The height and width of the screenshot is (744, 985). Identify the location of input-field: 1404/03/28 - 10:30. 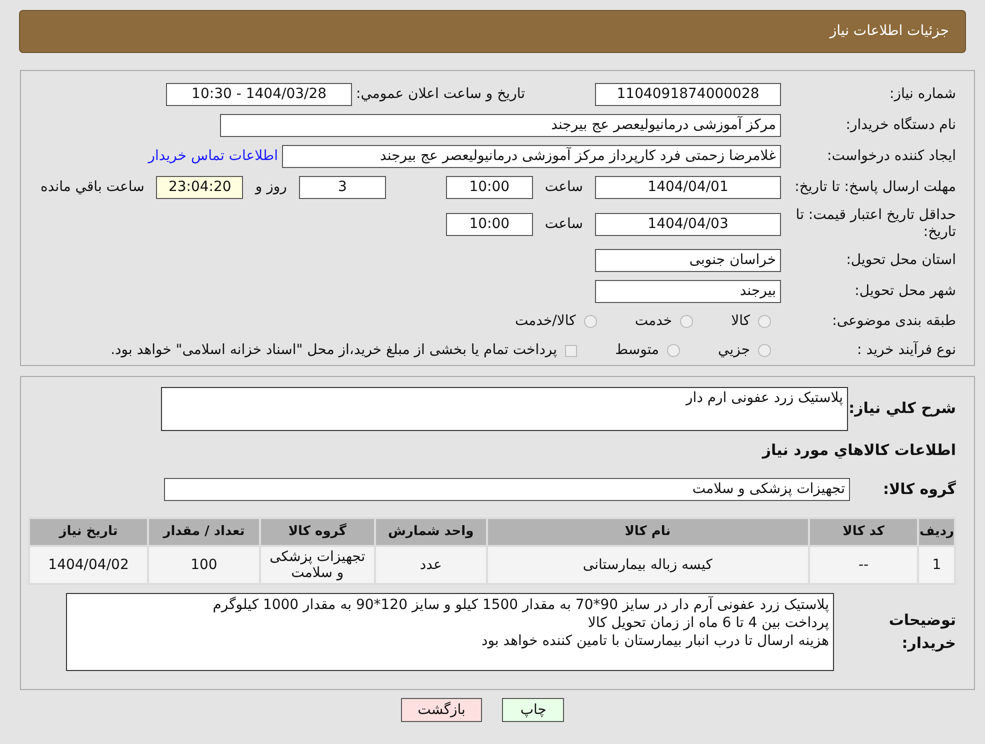
(259, 94).